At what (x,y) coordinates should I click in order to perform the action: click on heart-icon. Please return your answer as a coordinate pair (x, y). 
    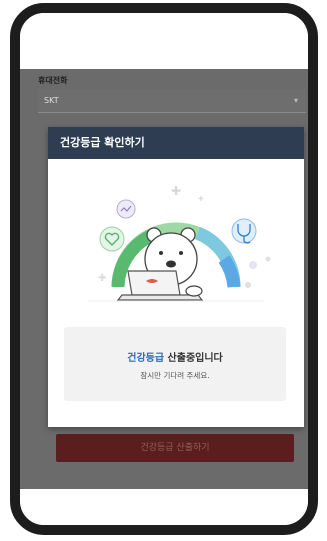
    Looking at the image, I should click on (112, 239).